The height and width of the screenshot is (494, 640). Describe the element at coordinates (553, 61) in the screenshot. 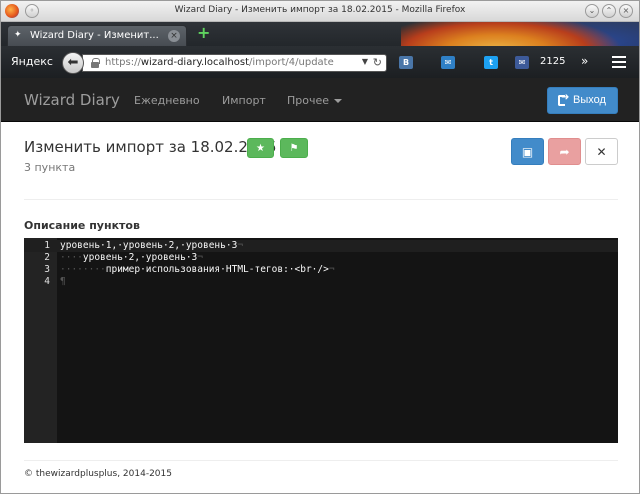

I see `notification-count: 2125` at that location.